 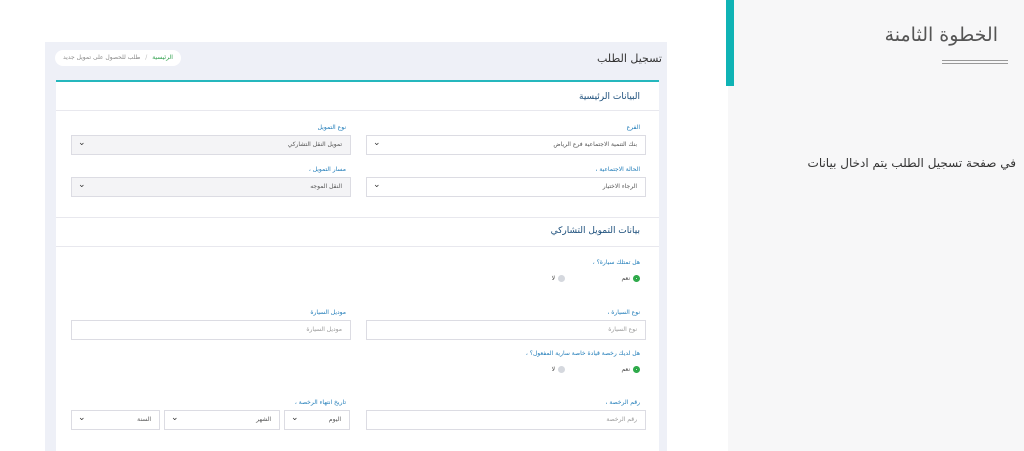 What do you see at coordinates (506, 187) in the screenshot?
I see `social-status-select: الرجاء الاختيار` at bounding box center [506, 187].